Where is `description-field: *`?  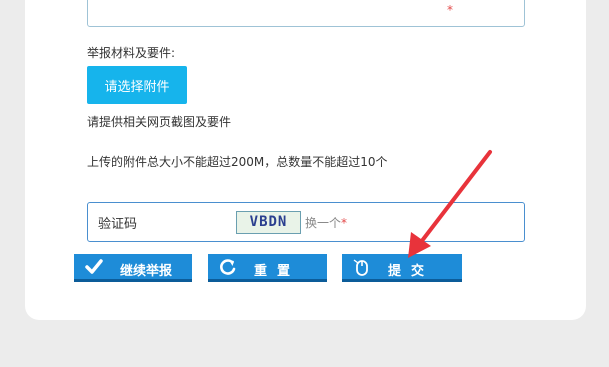 description-field: * is located at coordinates (306, 13).